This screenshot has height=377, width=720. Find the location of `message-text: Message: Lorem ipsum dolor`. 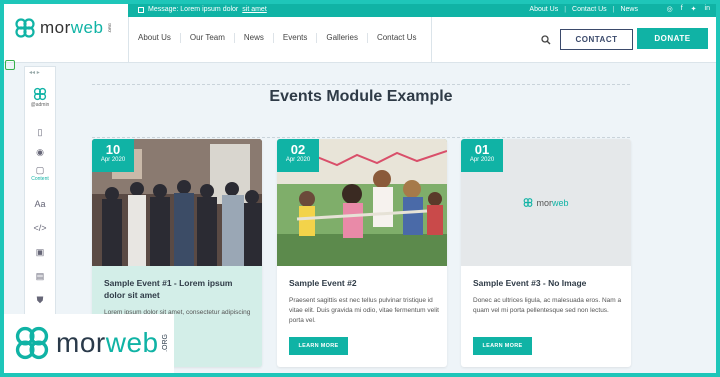

message-text: Message: Lorem ipsum dolor is located at coordinates (193, 9).